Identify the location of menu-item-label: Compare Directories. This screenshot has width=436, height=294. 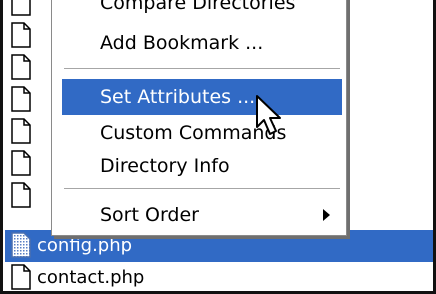
(198, 7).